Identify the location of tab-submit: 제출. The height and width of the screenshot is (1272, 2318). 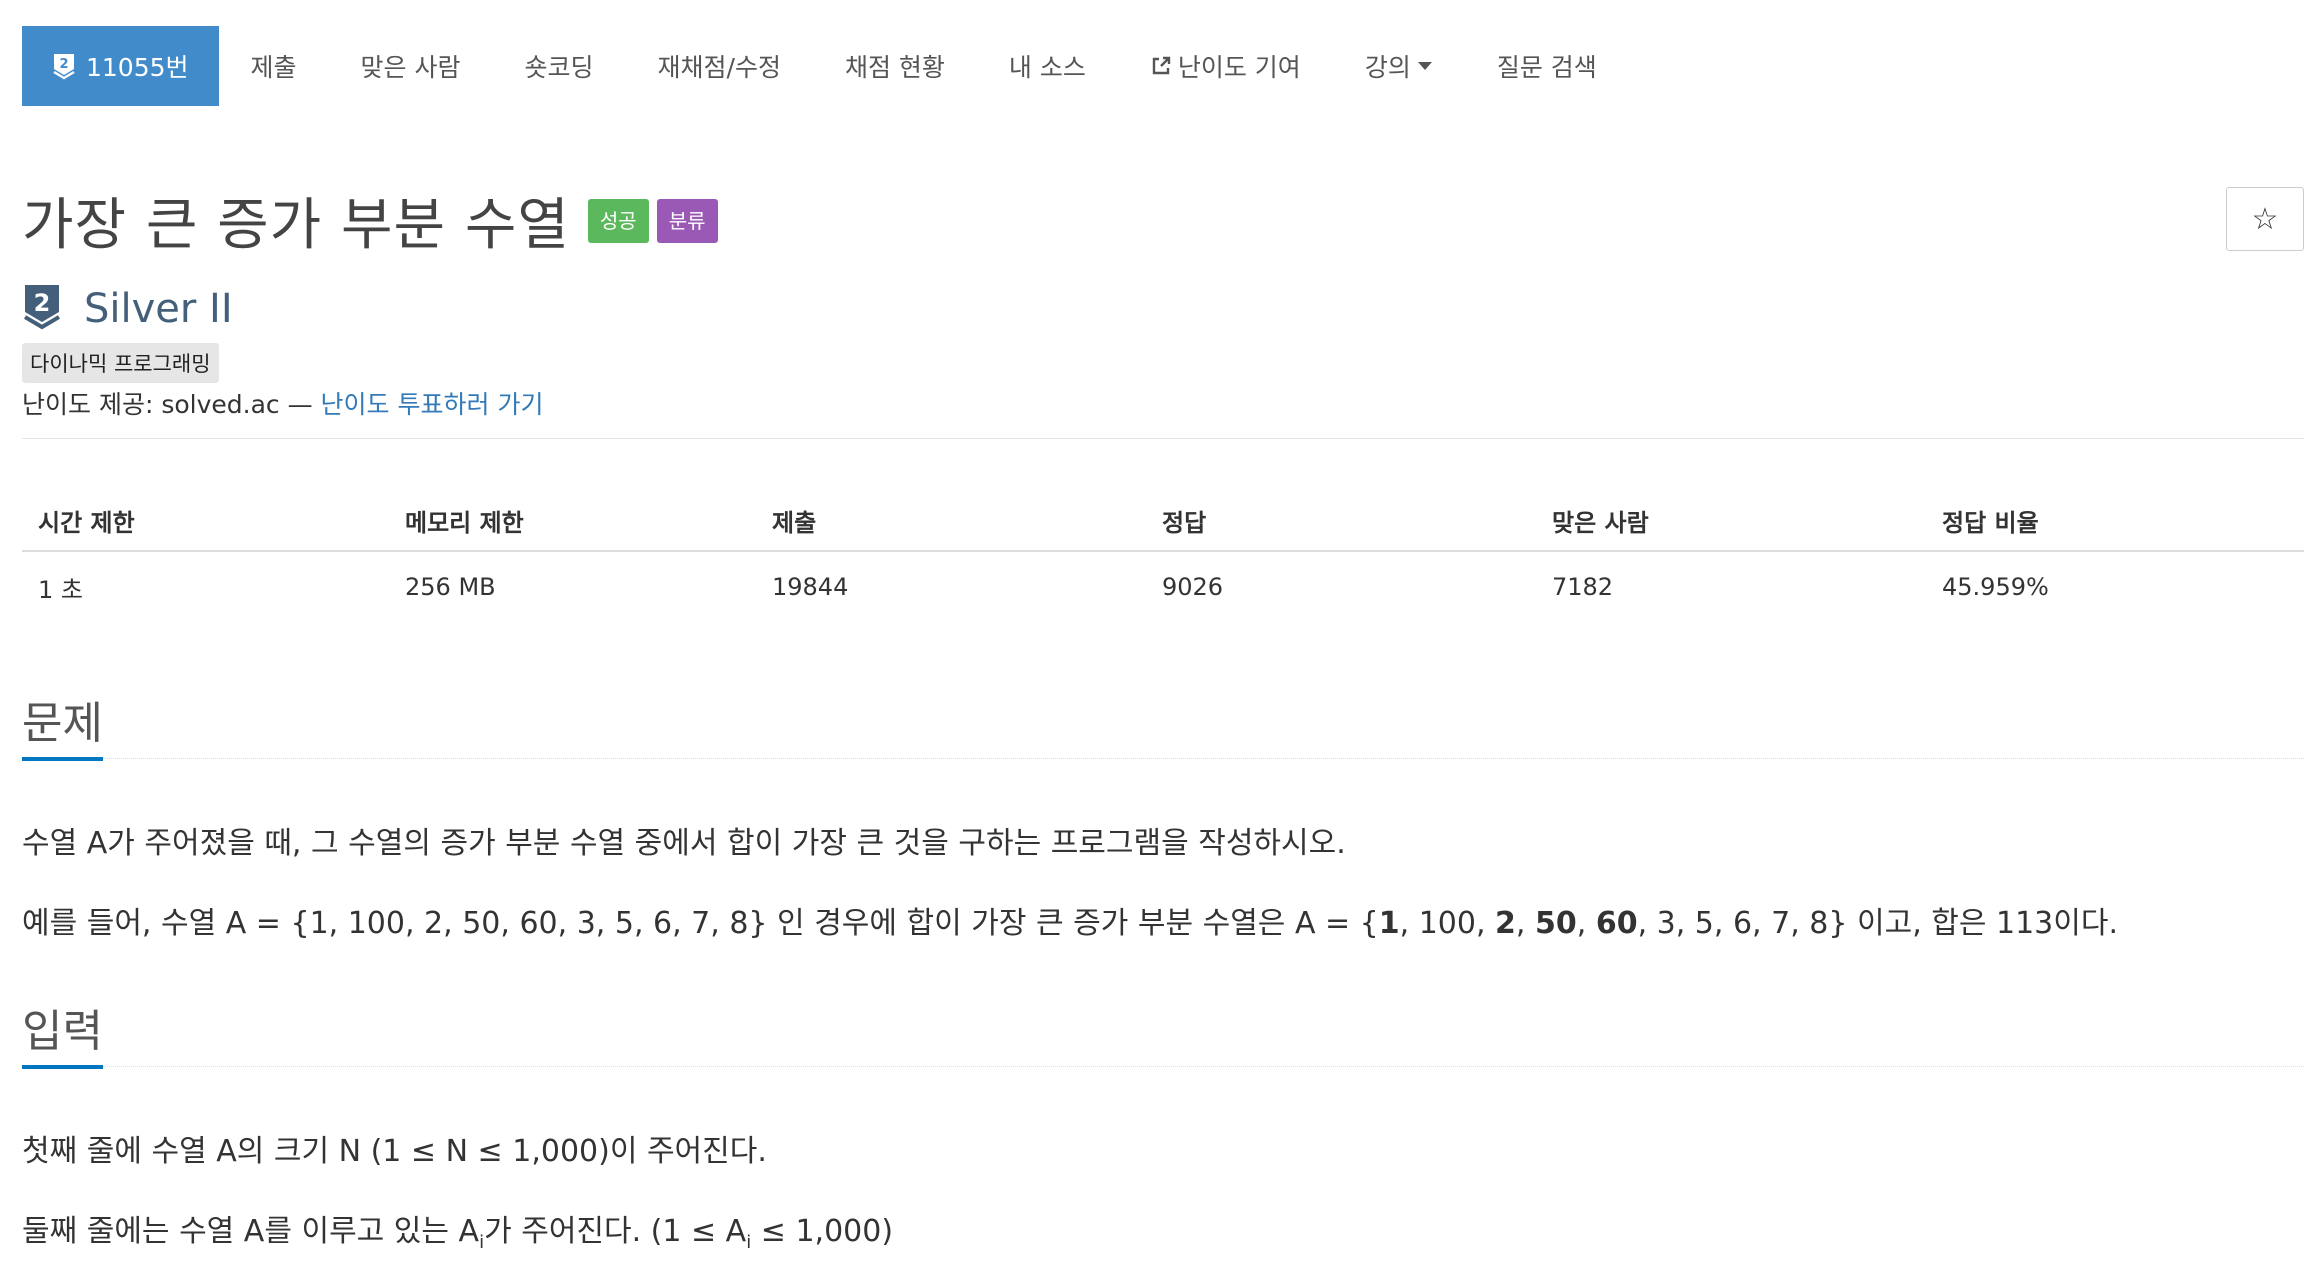
(274, 66).